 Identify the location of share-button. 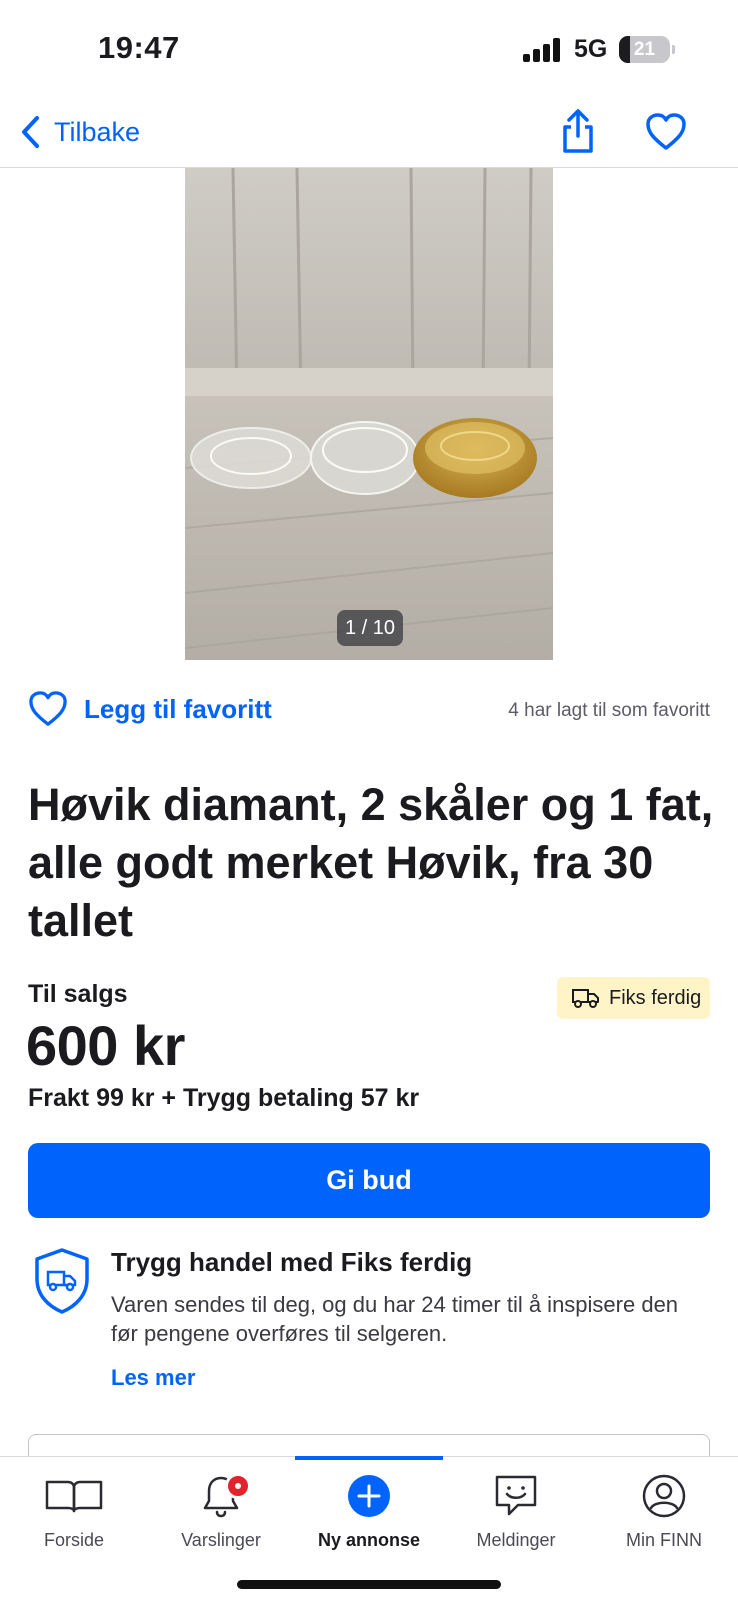
(578, 131).